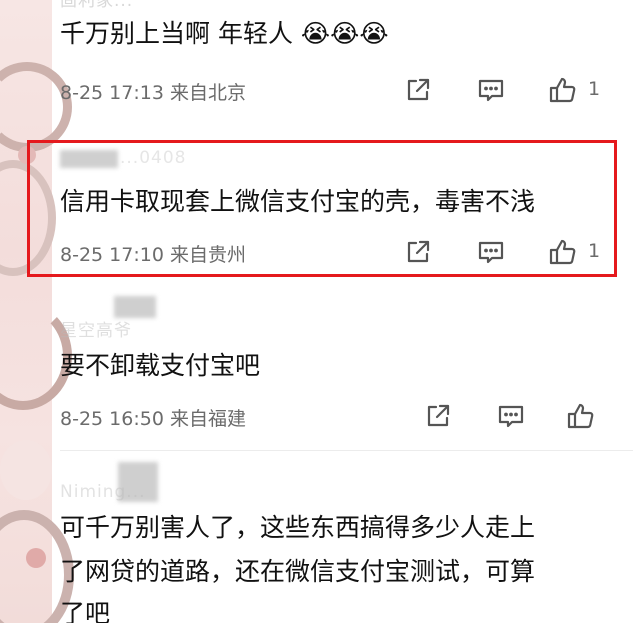 The image size is (633, 623). Describe the element at coordinates (153, 93) in the screenshot. I see `comment-timestamp: 8-25 17:13 来自北京` at that location.